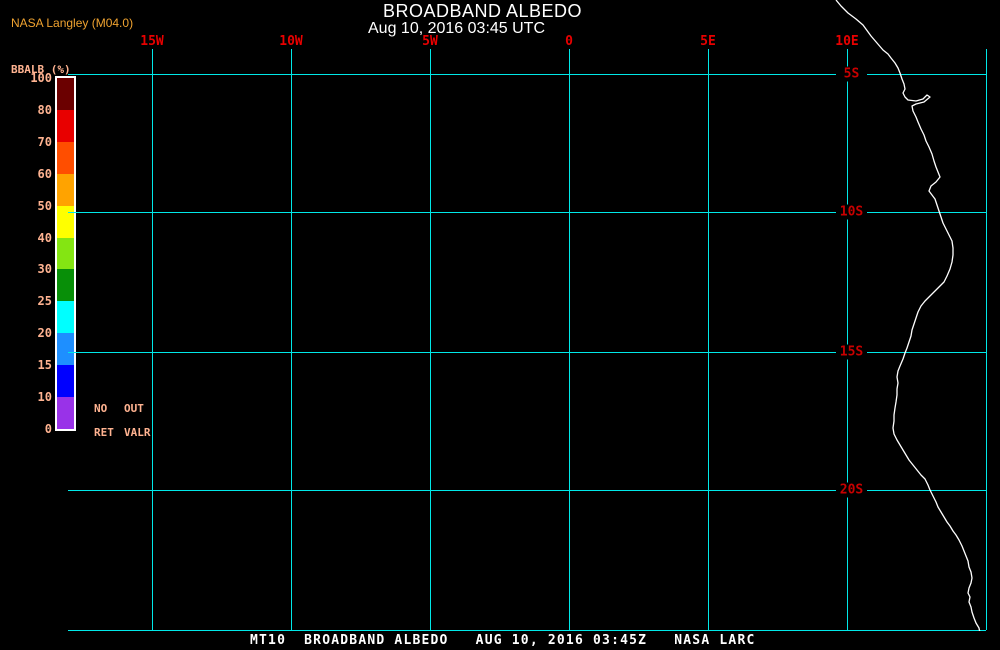 The width and height of the screenshot is (1000, 650). Describe the element at coordinates (44, 237) in the screenshot. I see `colorbar-tick-label: 40` at that location.